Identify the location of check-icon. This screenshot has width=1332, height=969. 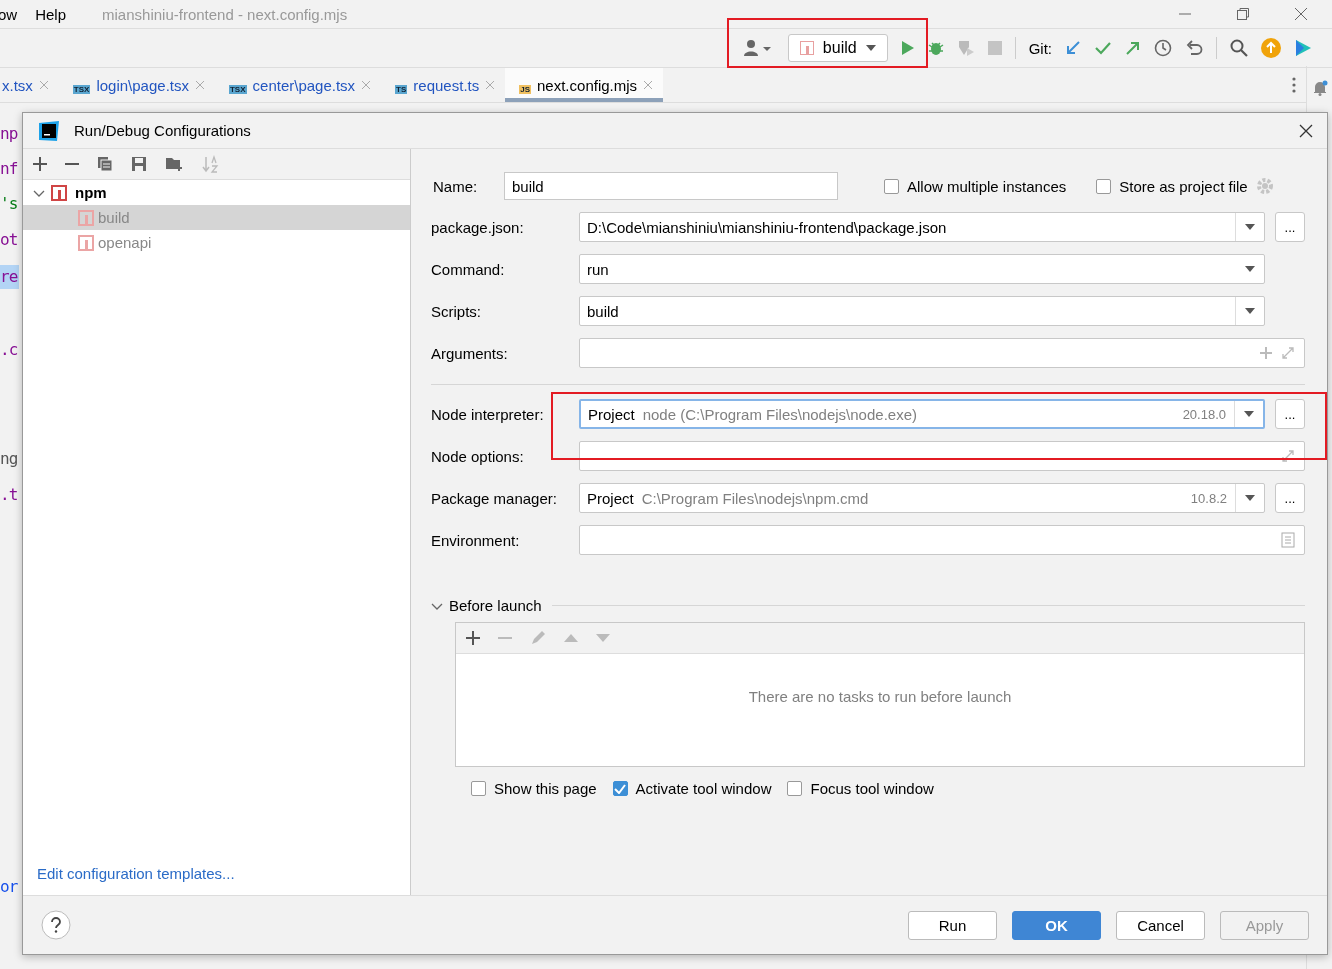
(1103, 48).